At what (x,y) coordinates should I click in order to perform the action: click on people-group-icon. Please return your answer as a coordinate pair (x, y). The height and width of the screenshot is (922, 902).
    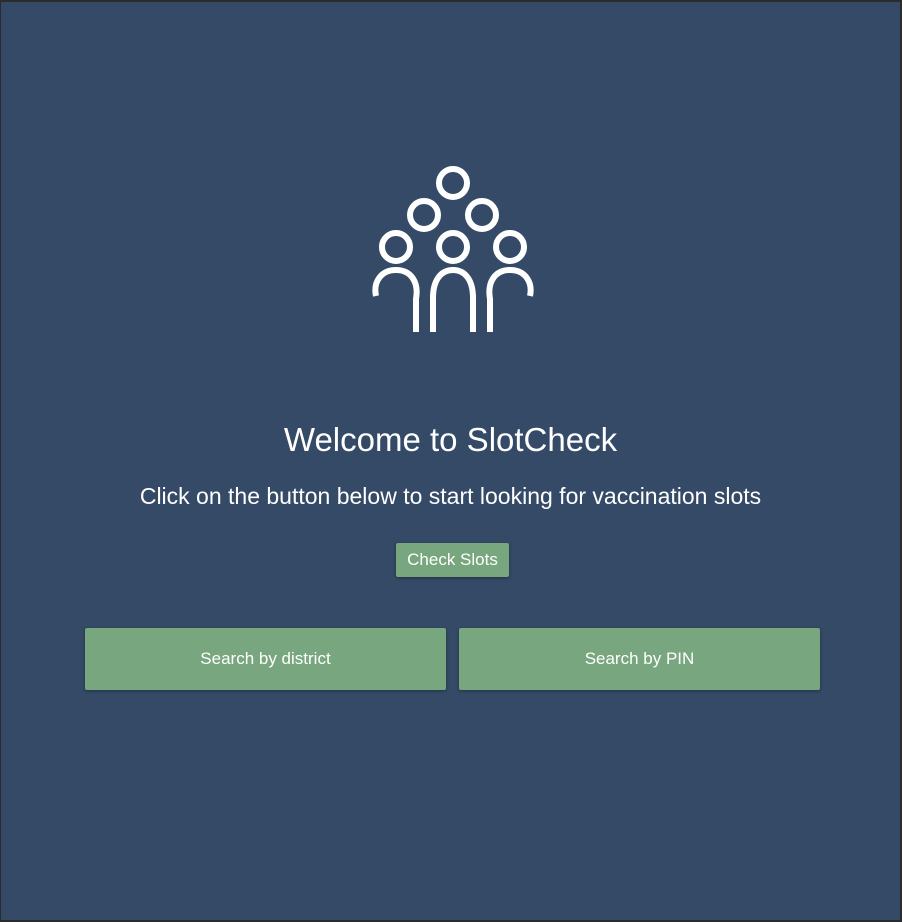
    Looking at the image, I should click on (454, 250).